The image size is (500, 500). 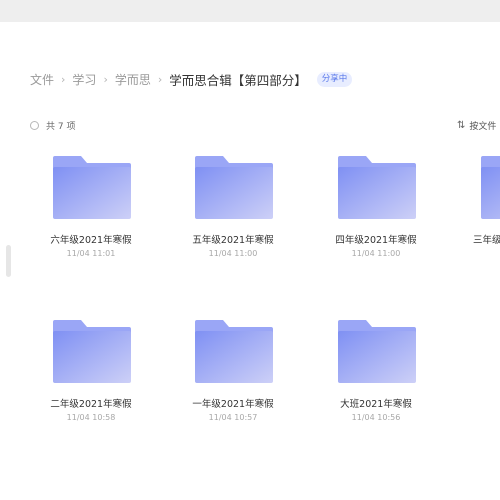 What do you see at coordinates (34, 125) in the screenshot?
I see `select-all-checkbox` at bounding box center [34, 125].